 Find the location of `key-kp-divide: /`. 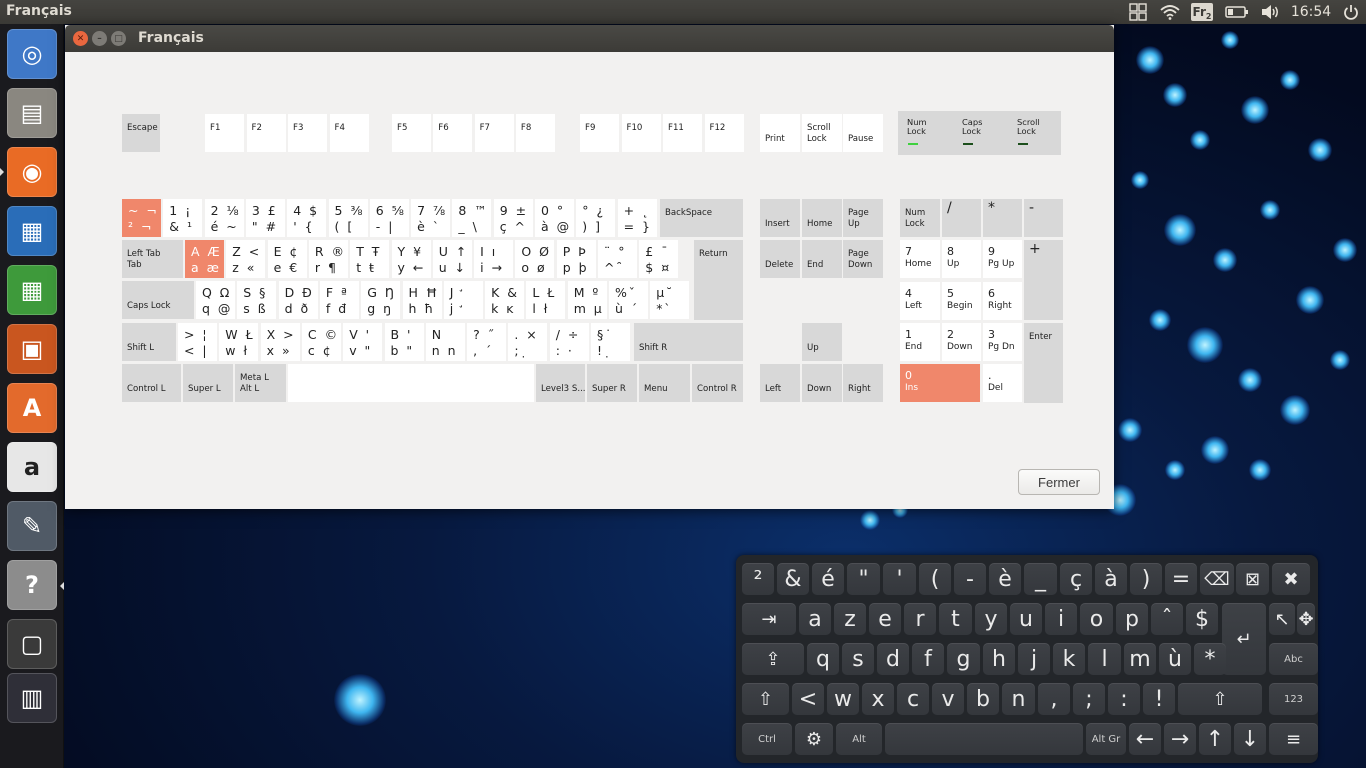

key-kp-divide: / is located at coordinates (961, 218).